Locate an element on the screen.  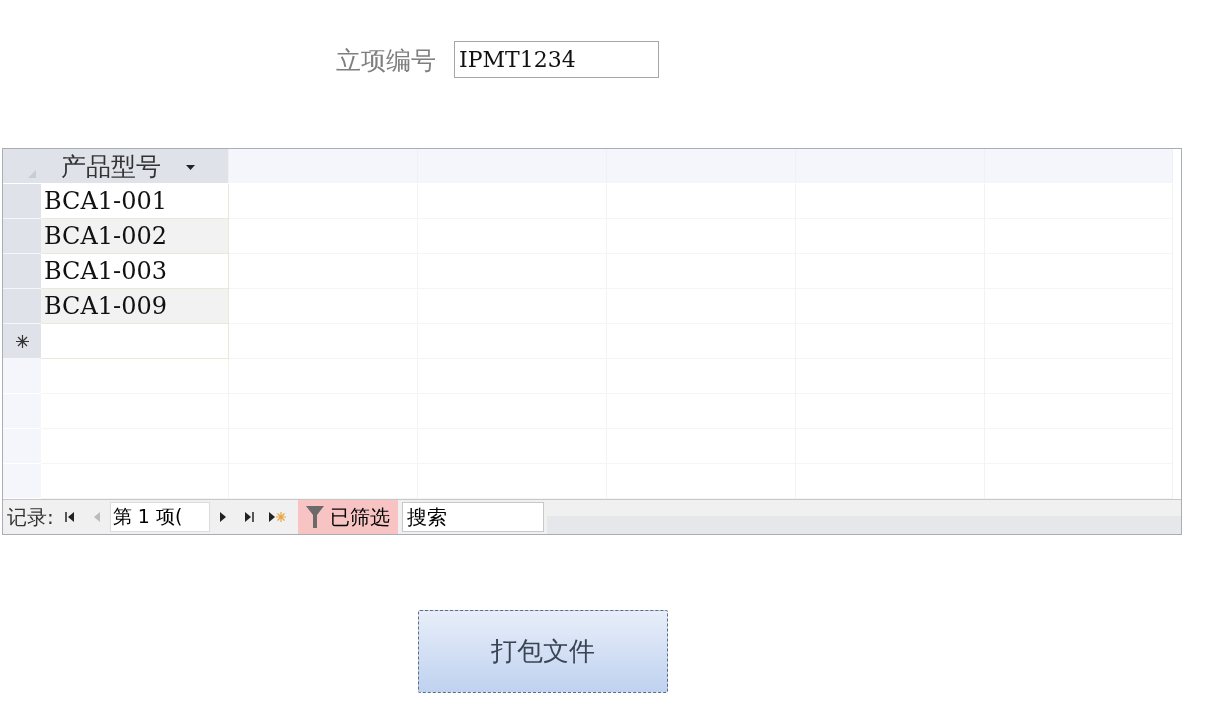
record-label: 记录: is located at coordinates (30, 517).